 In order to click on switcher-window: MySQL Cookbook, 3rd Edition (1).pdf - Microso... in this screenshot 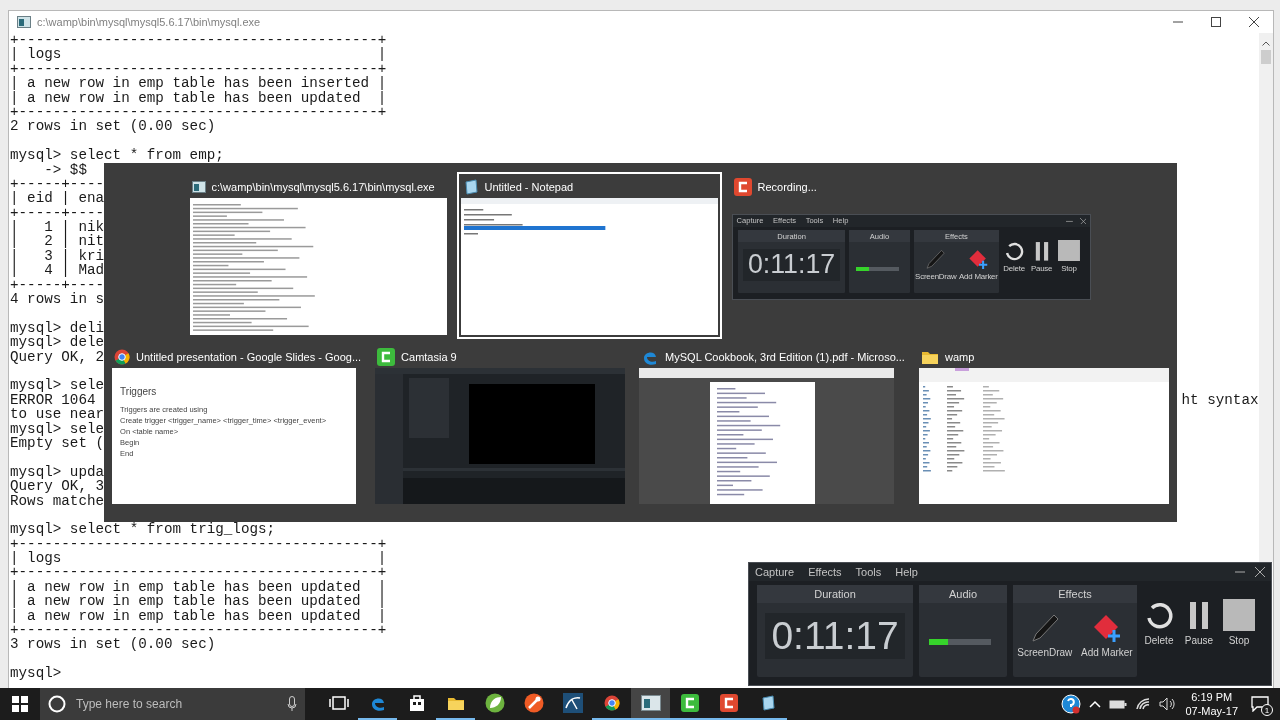, I will do `click(772, 425)`.